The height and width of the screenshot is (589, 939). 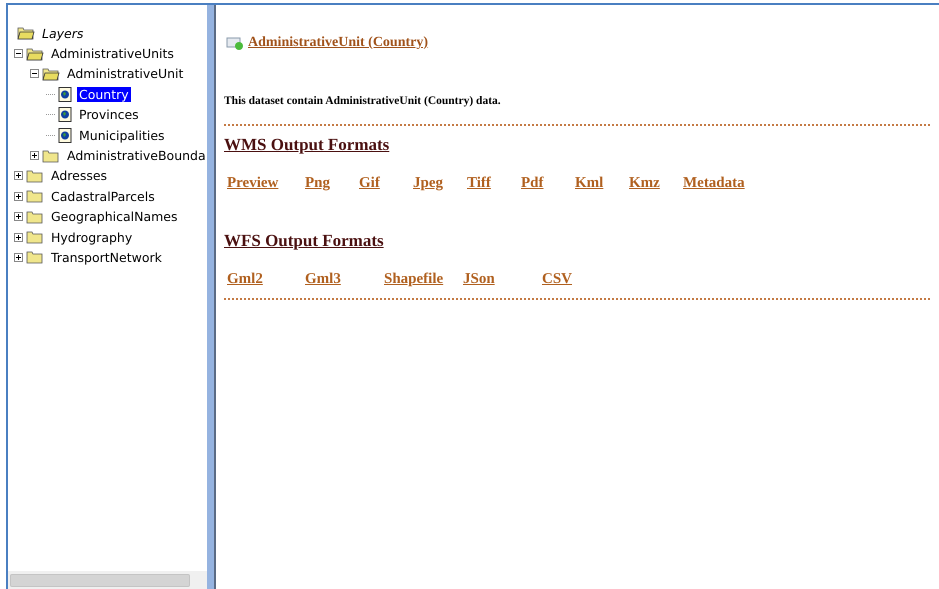 I want to click on format-link: Gif, so click(x=369, y=183).